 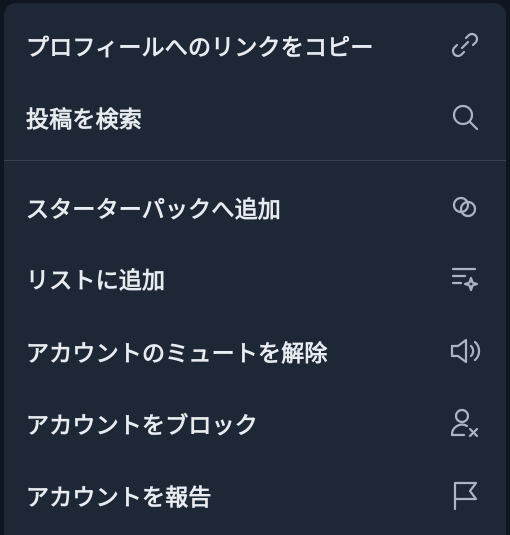 I want to click on menu-item-label: プロフィールへのリンクをコピー, so click(x=200, y=48).